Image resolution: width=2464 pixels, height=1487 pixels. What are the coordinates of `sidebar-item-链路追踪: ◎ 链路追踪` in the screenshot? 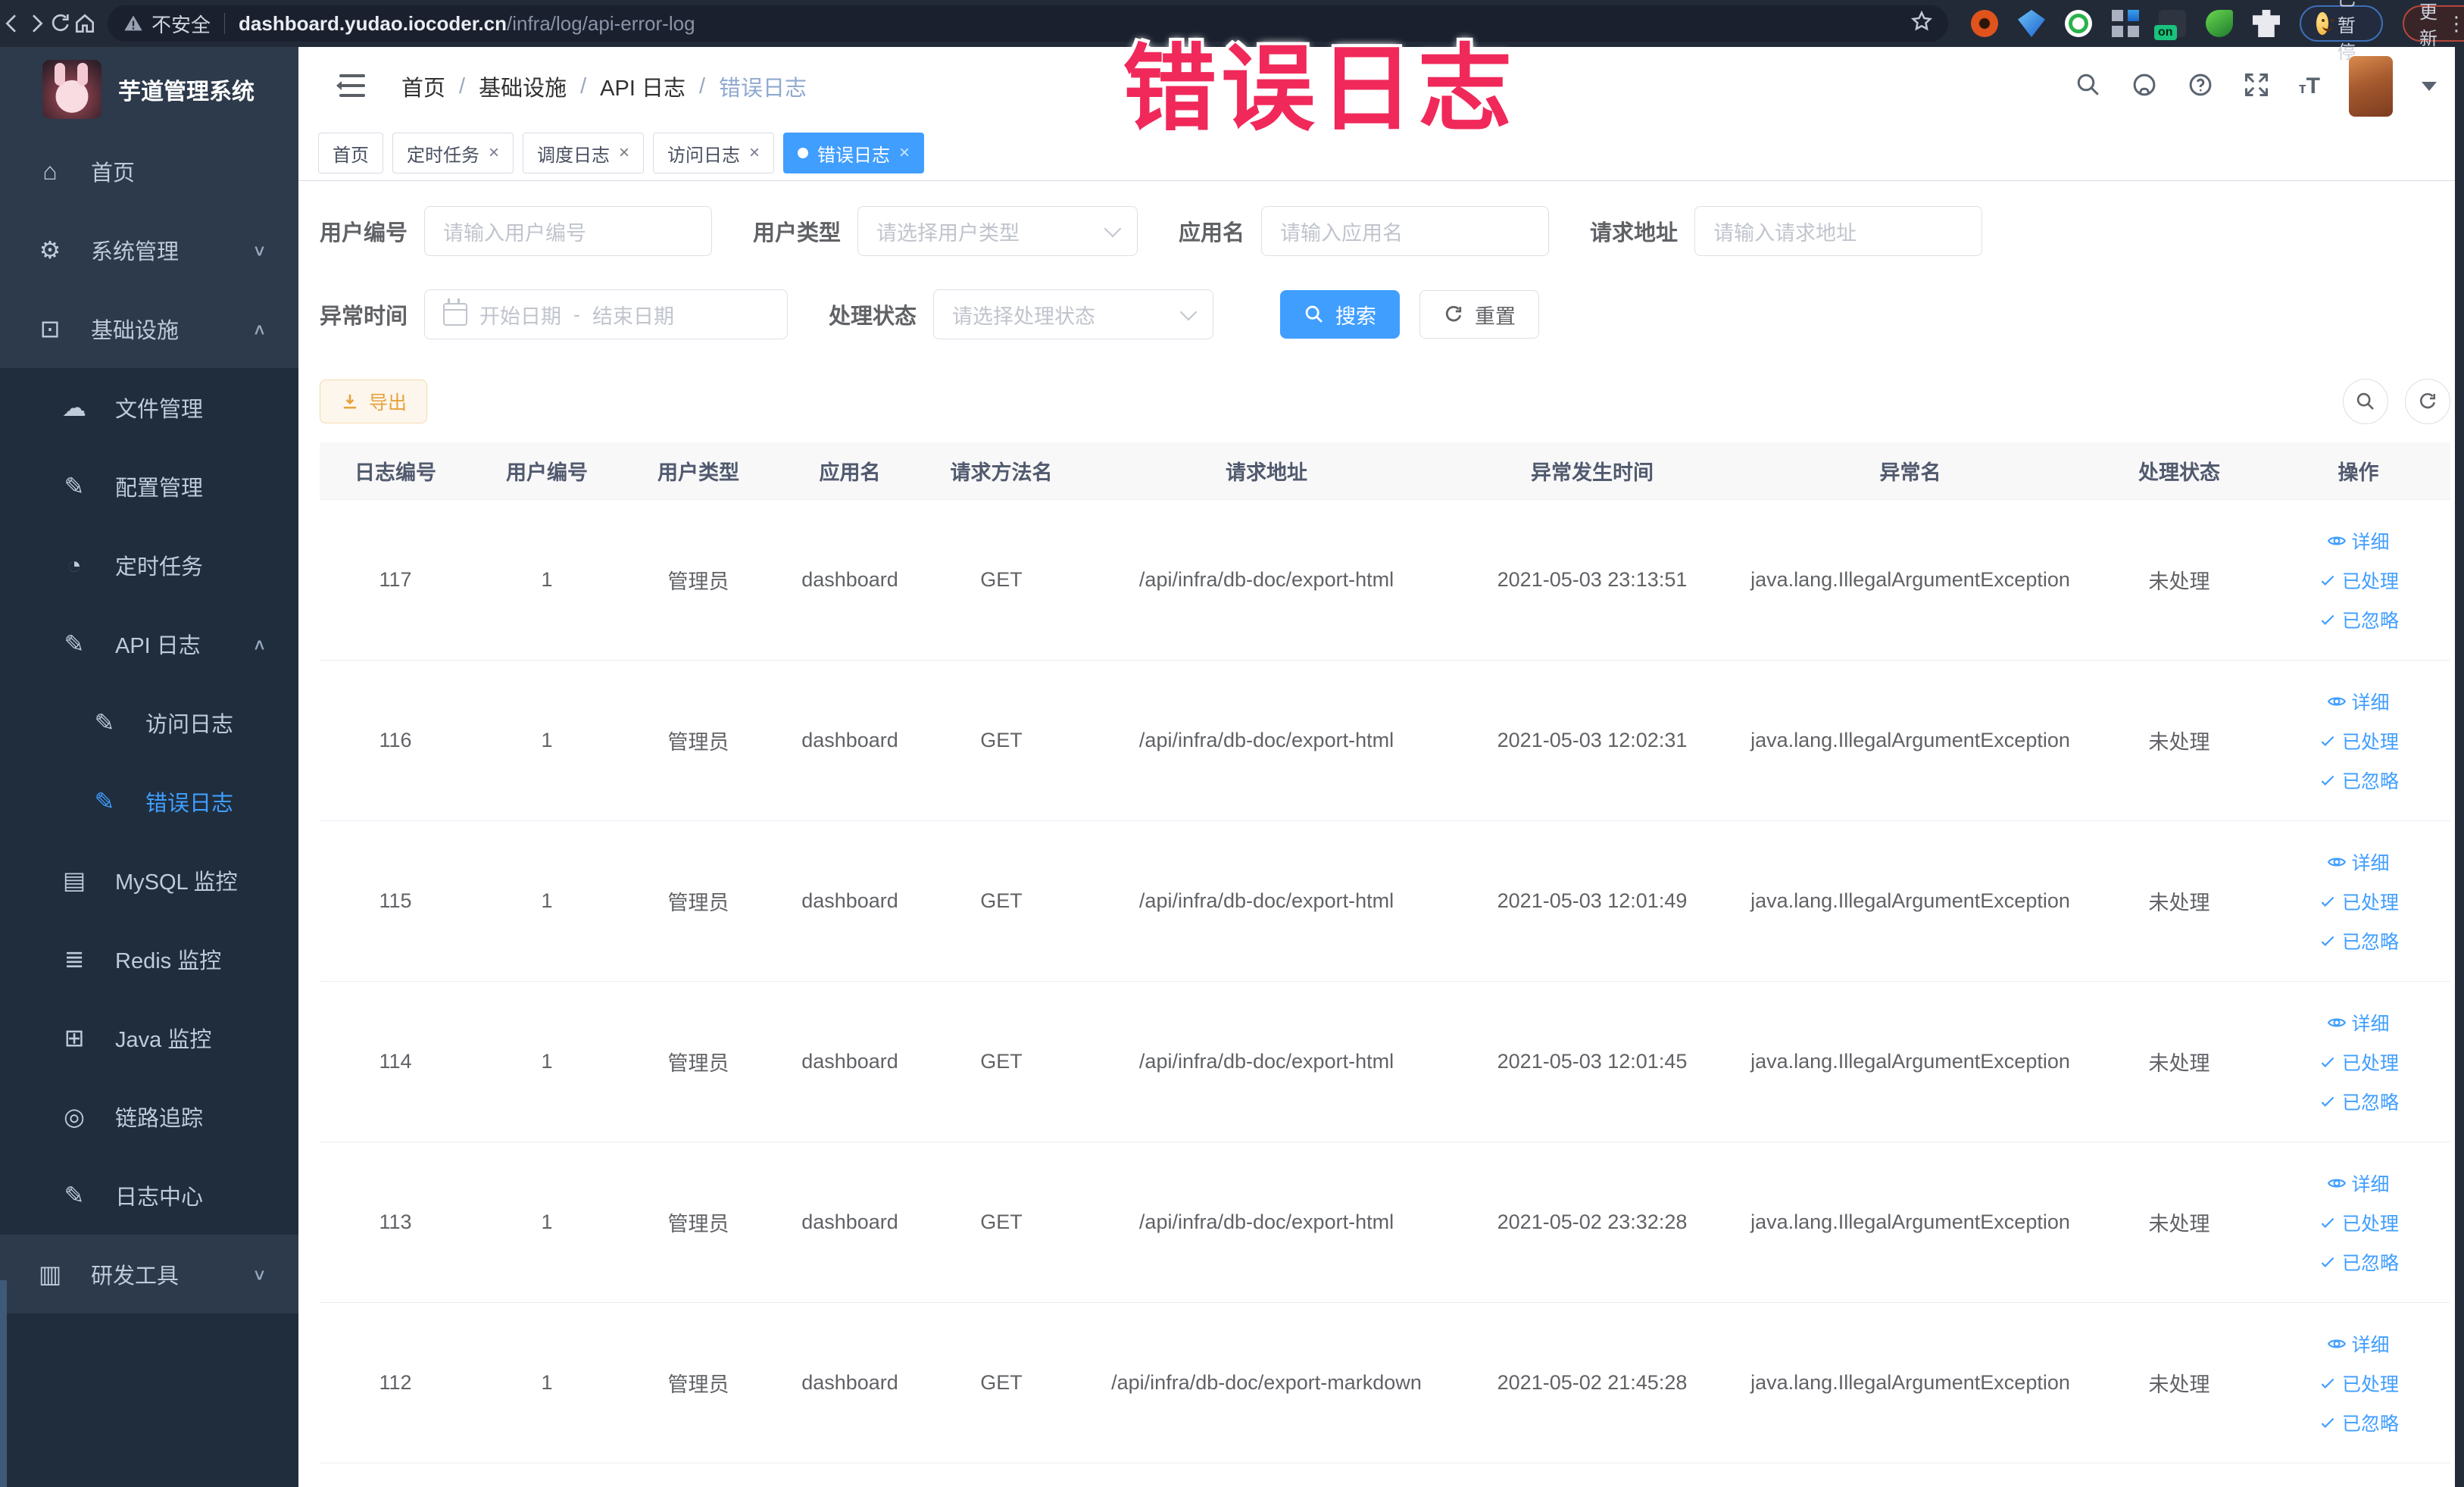 It's located at (149, 1116).